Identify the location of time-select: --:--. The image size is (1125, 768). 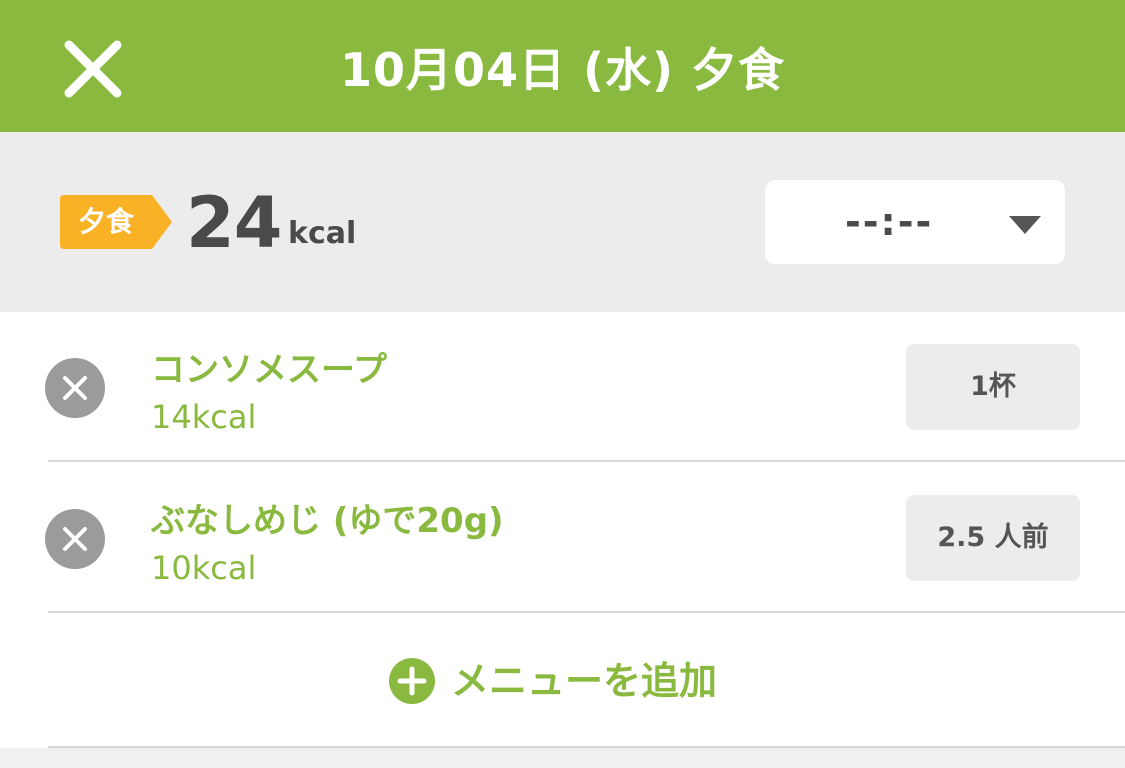
(915, 222).